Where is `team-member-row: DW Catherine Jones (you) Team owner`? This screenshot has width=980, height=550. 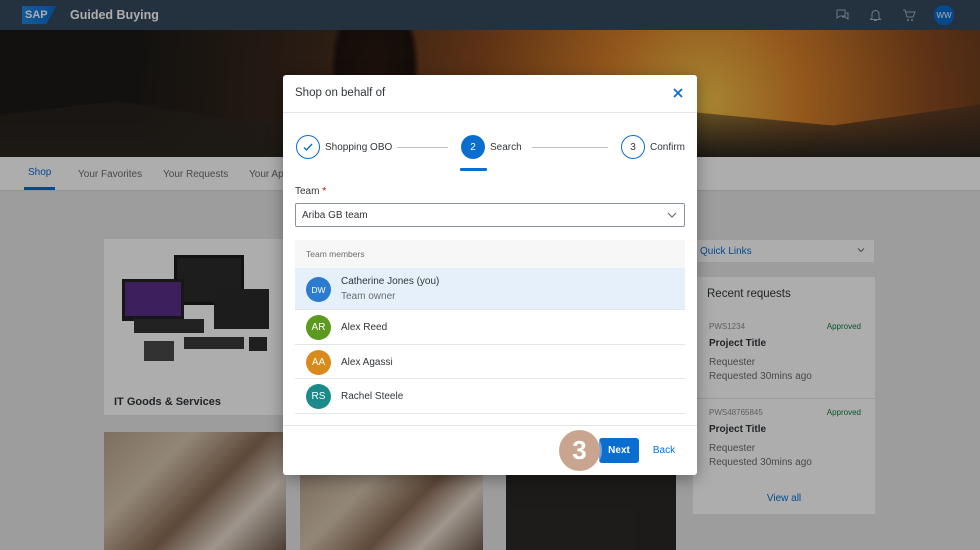
team-member-row: DW Catherine Jones (you) Team owner is located at coordinates (490, 289).